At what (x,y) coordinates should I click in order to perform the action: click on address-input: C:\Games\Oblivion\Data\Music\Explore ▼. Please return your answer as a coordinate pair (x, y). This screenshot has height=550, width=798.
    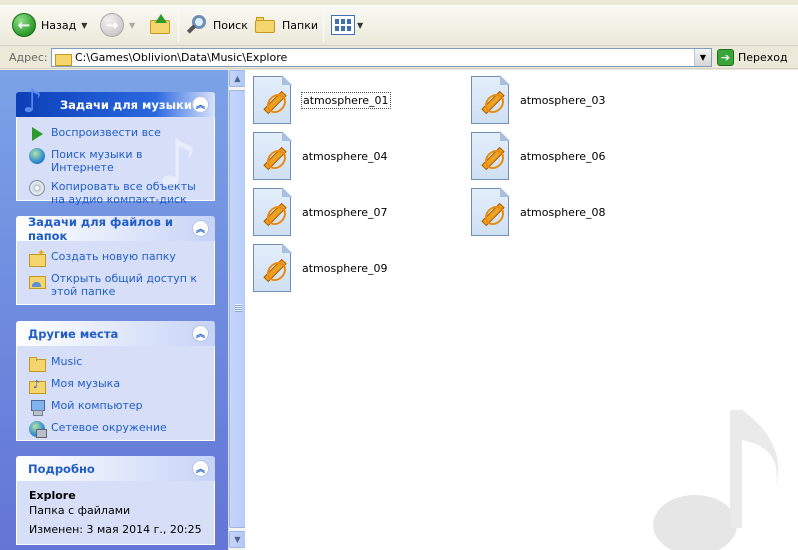
    Looking at the image, I should click on (381, 57).